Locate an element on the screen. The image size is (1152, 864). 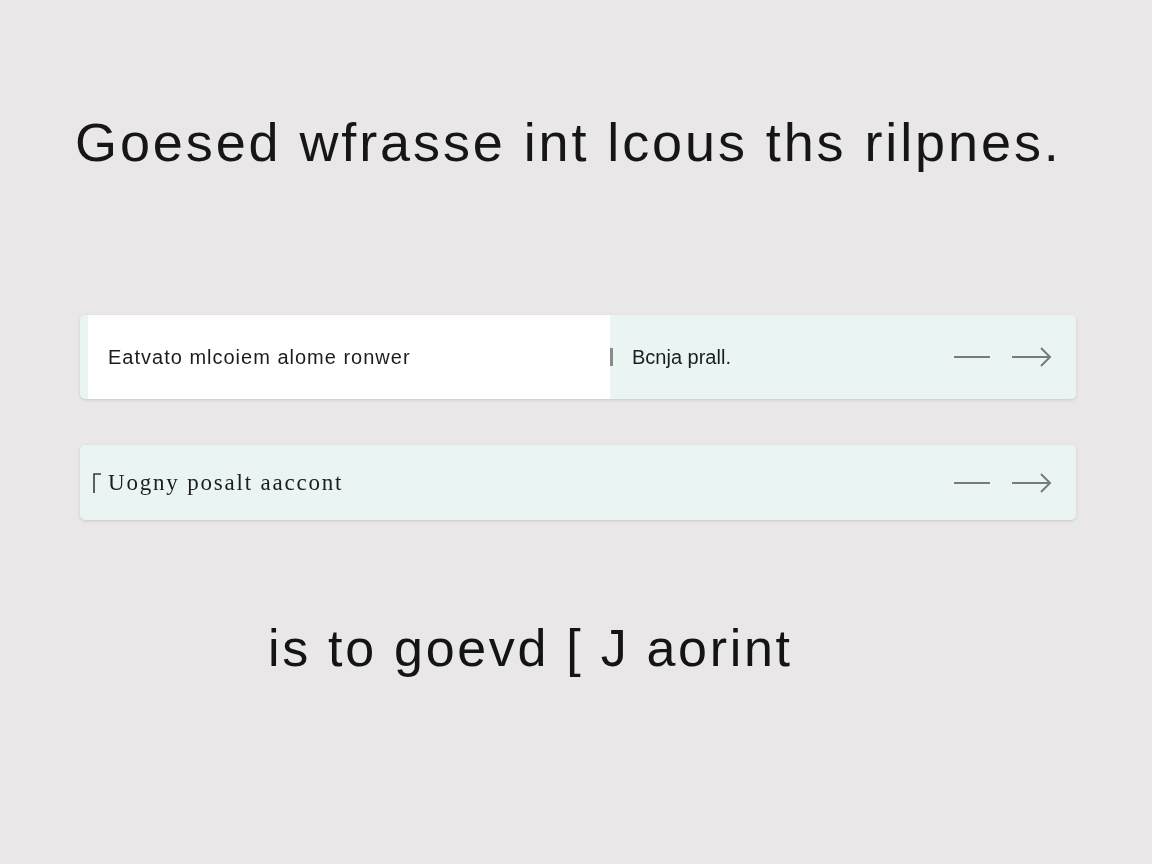
corner-bracket-icon is located at coordinates (97, 482).